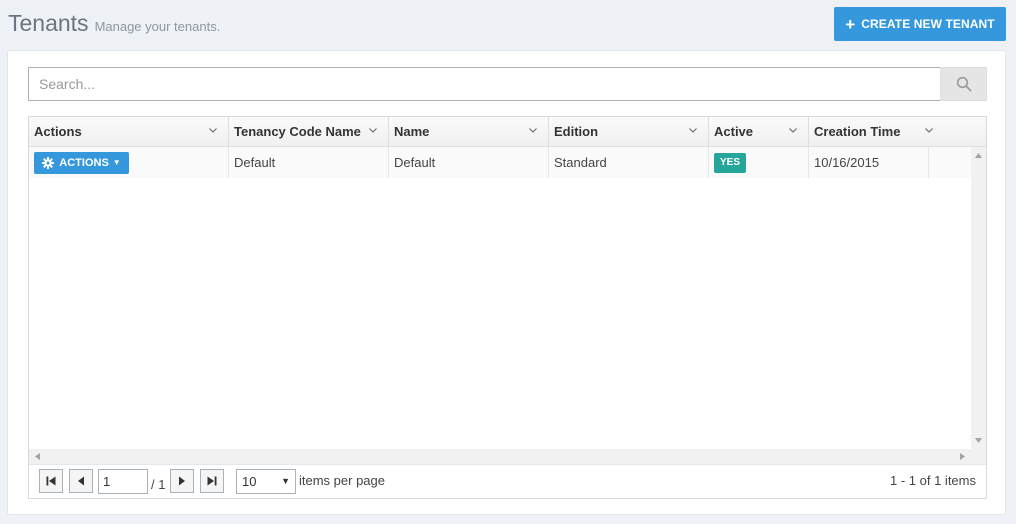 The height and width of the screenshot is (524, 1016). I want to click on page-size-value: 10, so click(249, 481).